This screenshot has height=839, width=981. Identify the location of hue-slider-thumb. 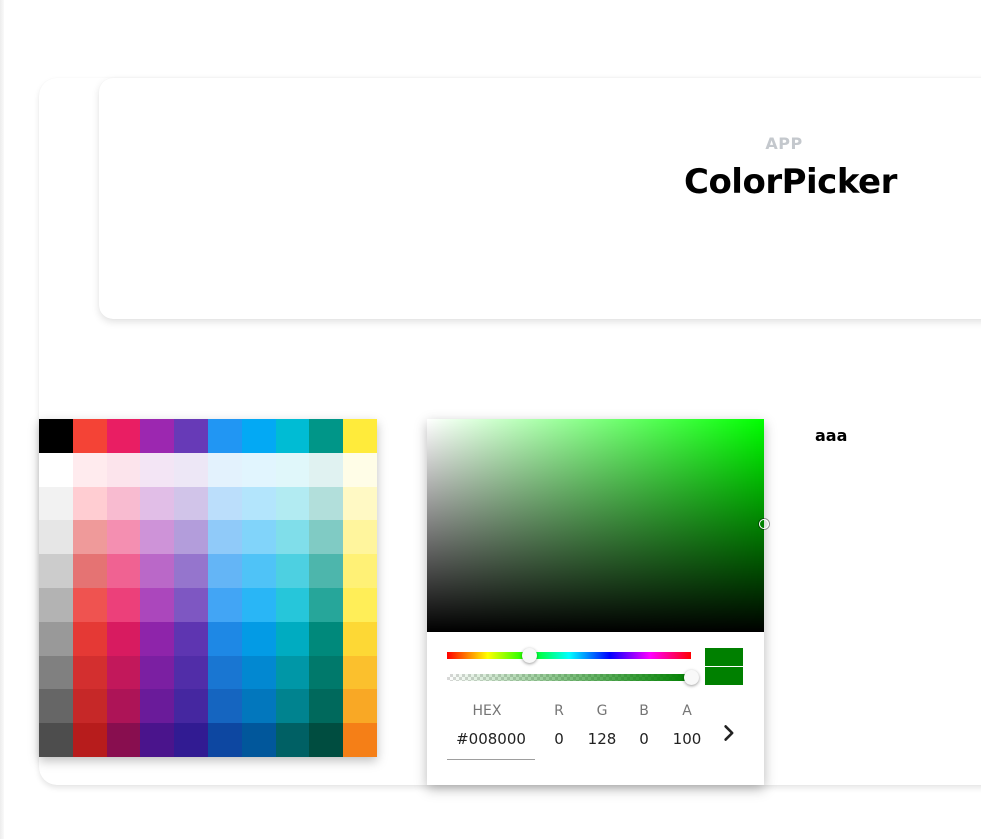
(529, 655).